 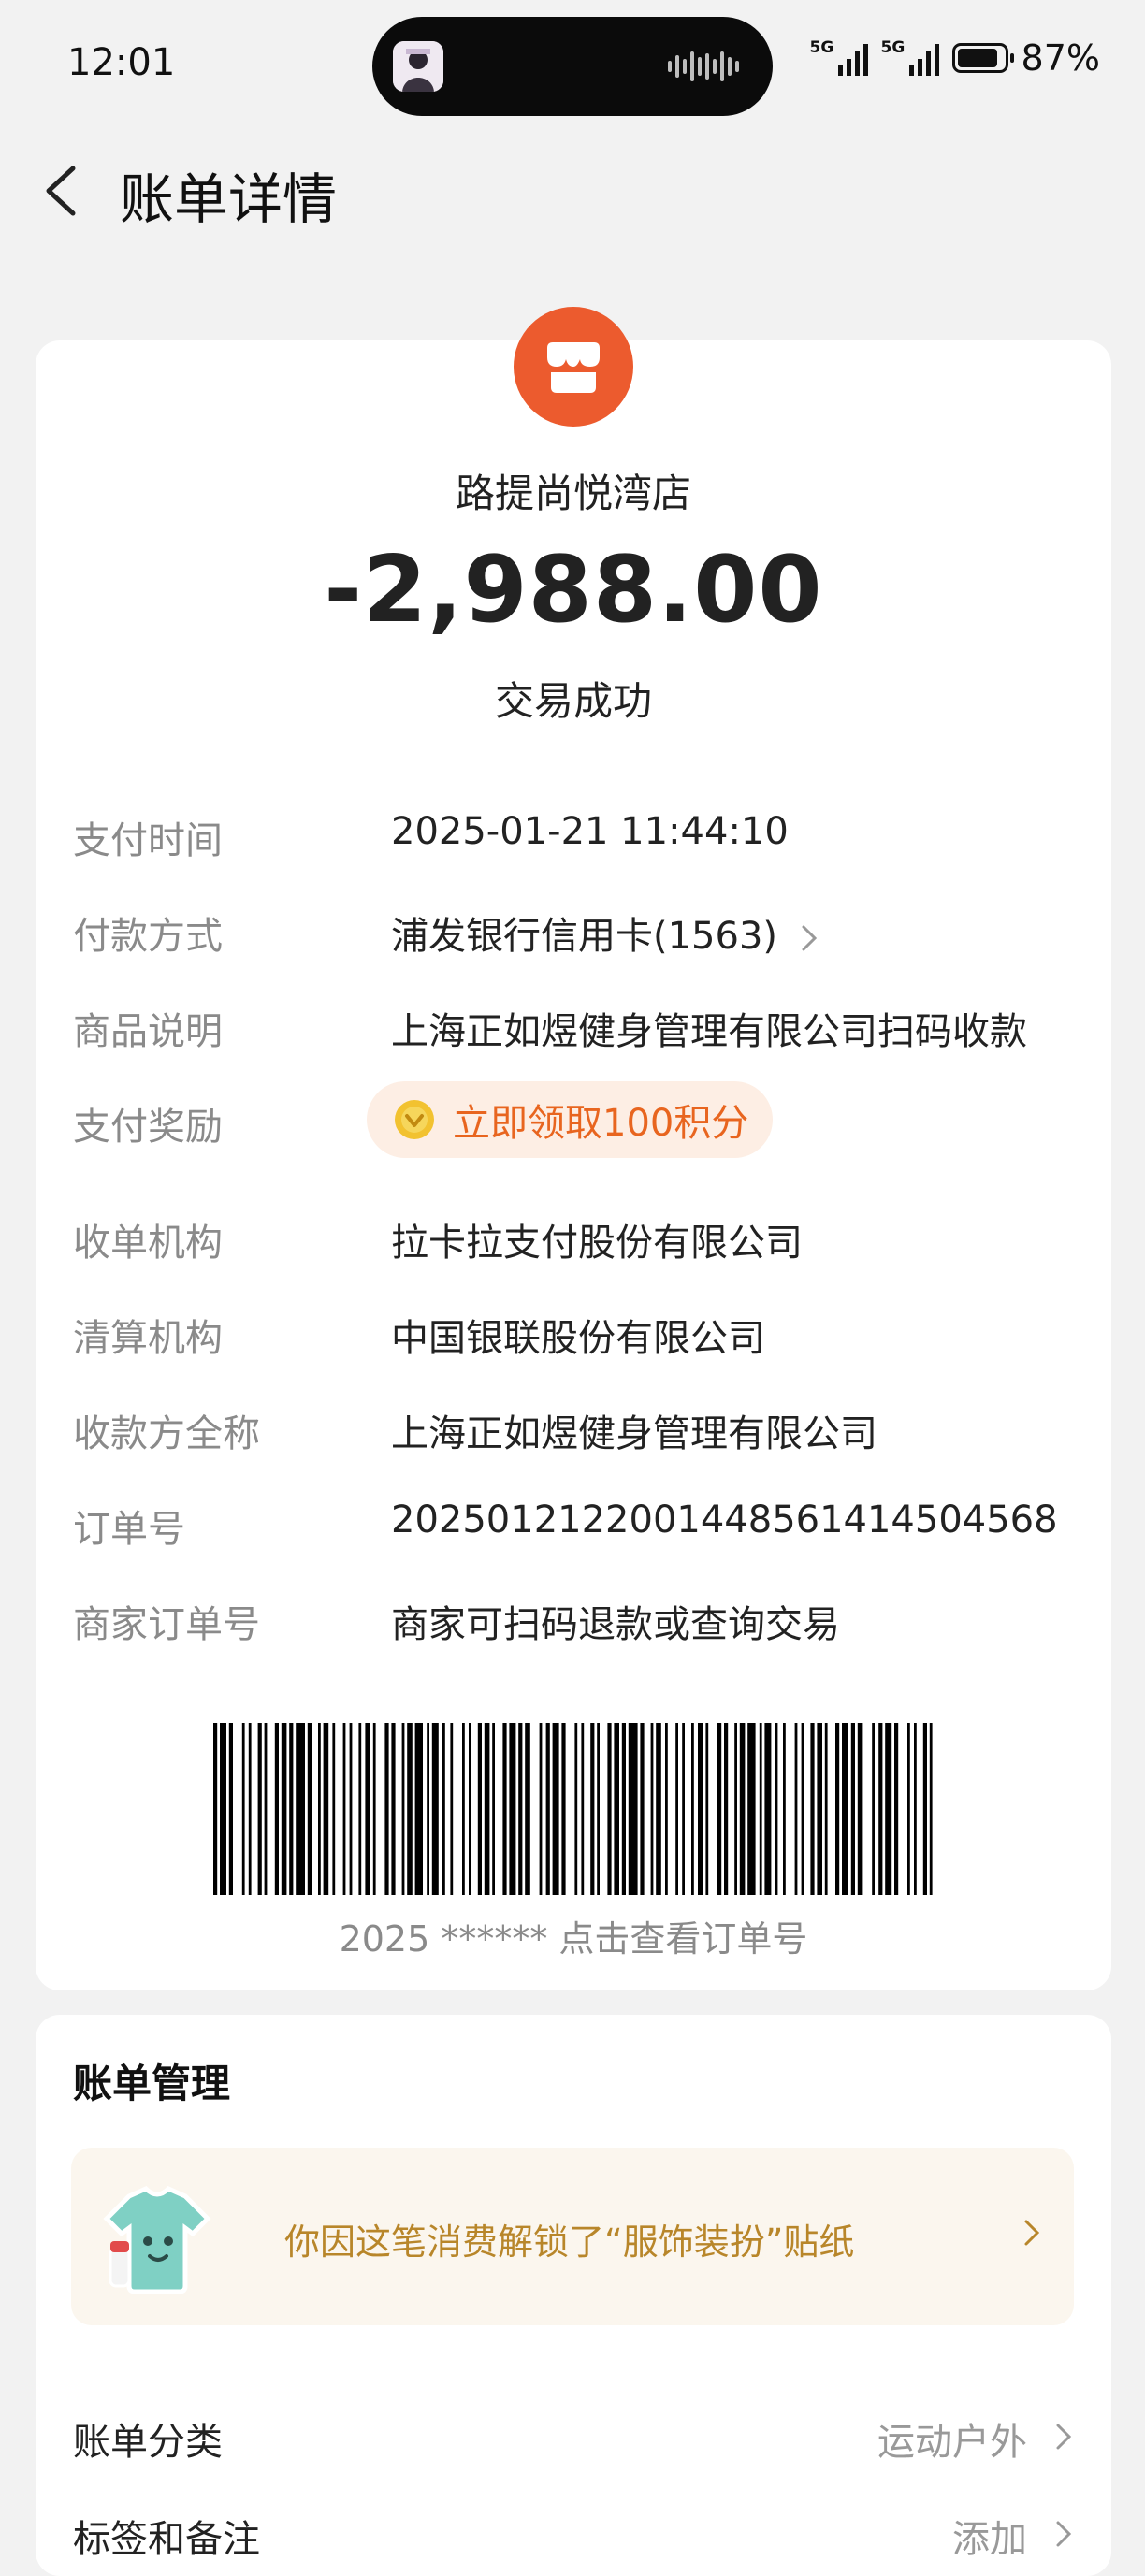 I want to click on audio-wave-icon, so click(x=703, y=66).